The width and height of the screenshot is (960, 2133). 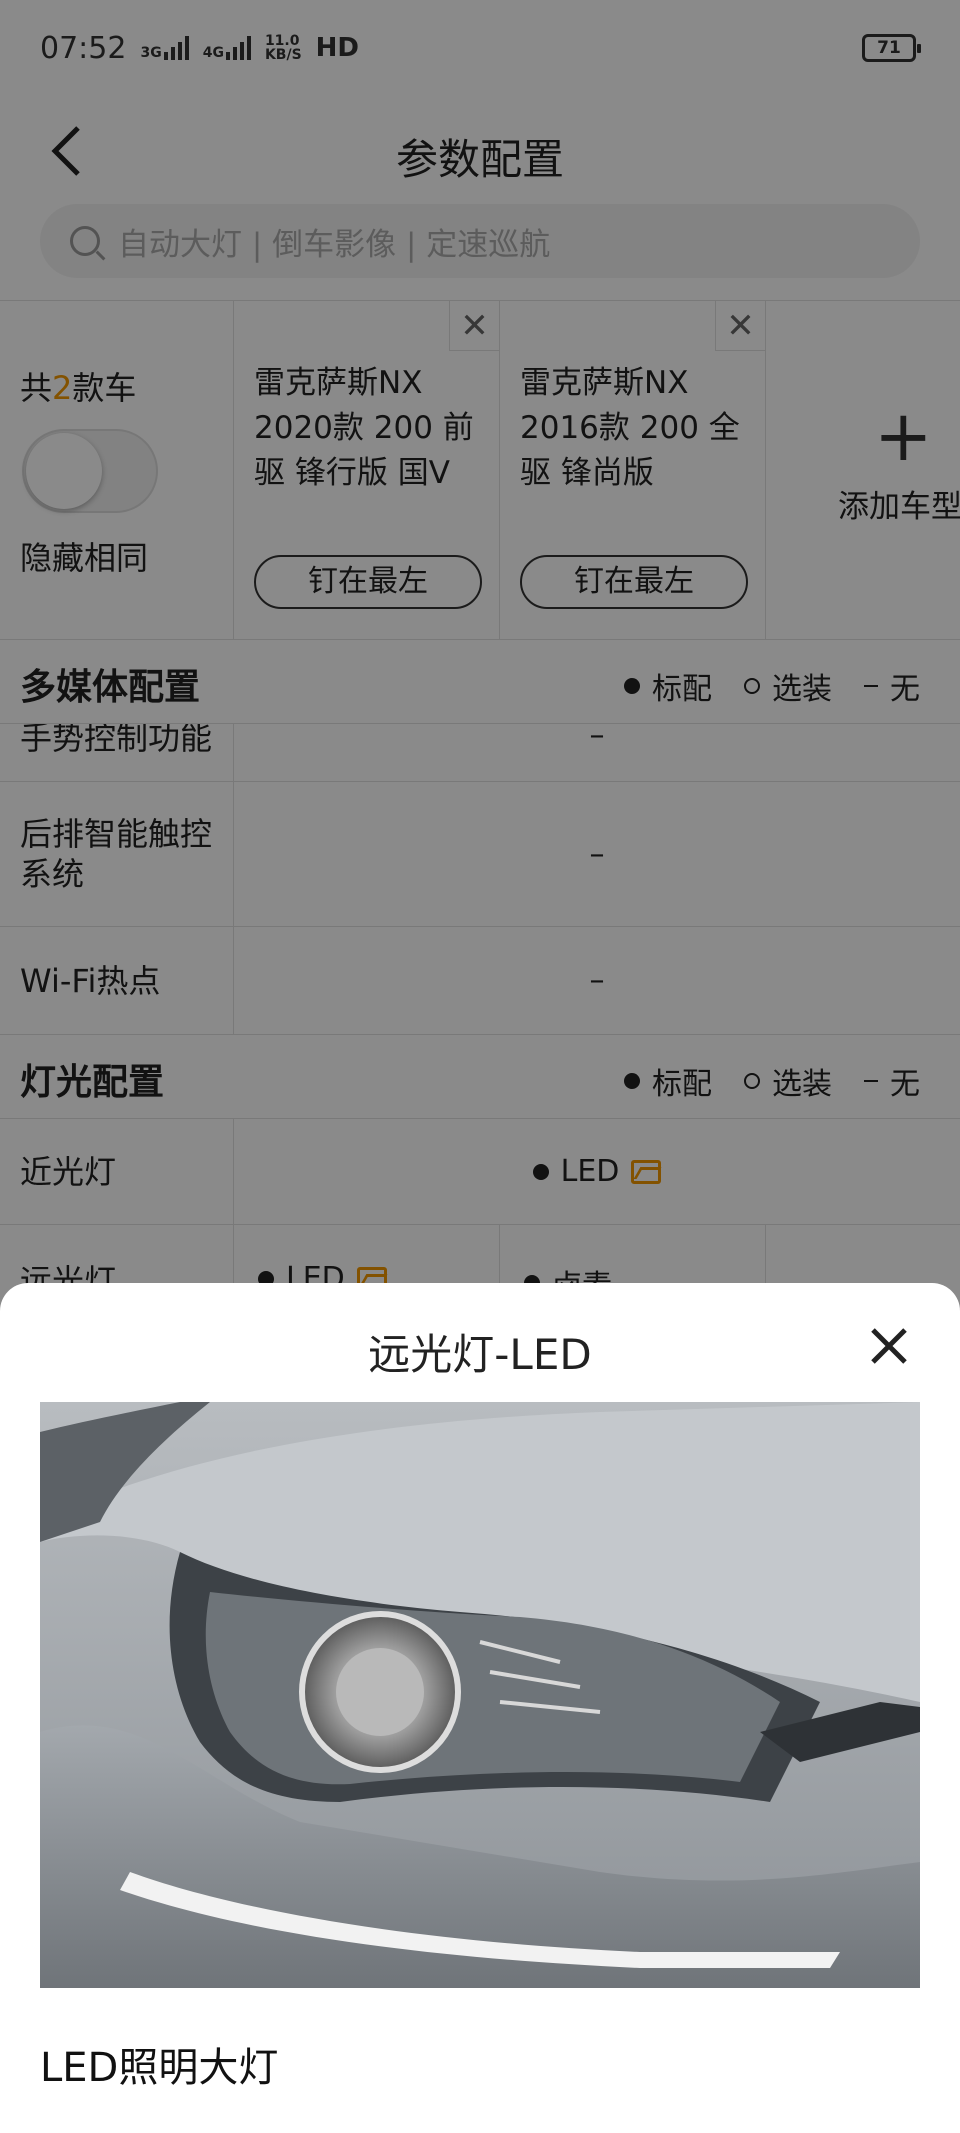 What do you see at coordinates (159, 2068) in the screenshot?
I see `sheet-caption: LED照明大灯` at bounding box center [159, 2068].